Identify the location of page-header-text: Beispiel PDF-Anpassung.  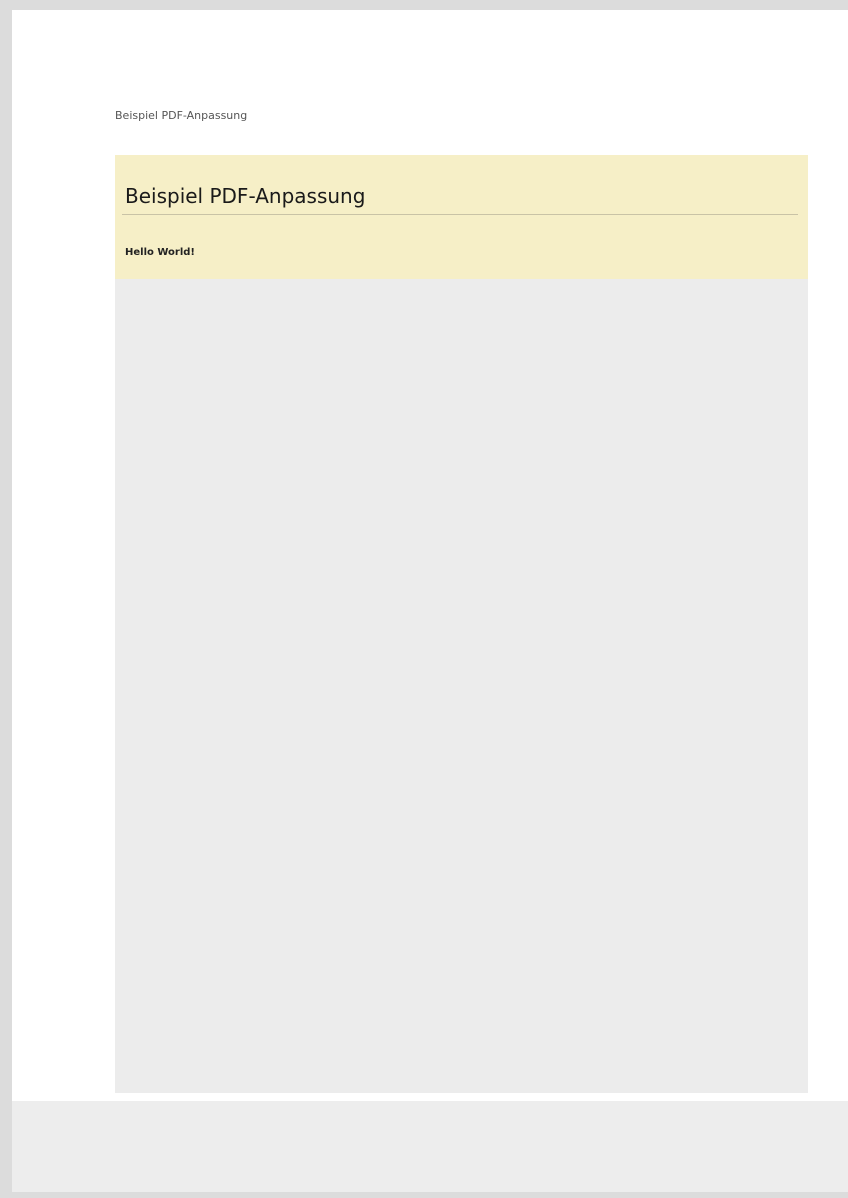
(181, 115).